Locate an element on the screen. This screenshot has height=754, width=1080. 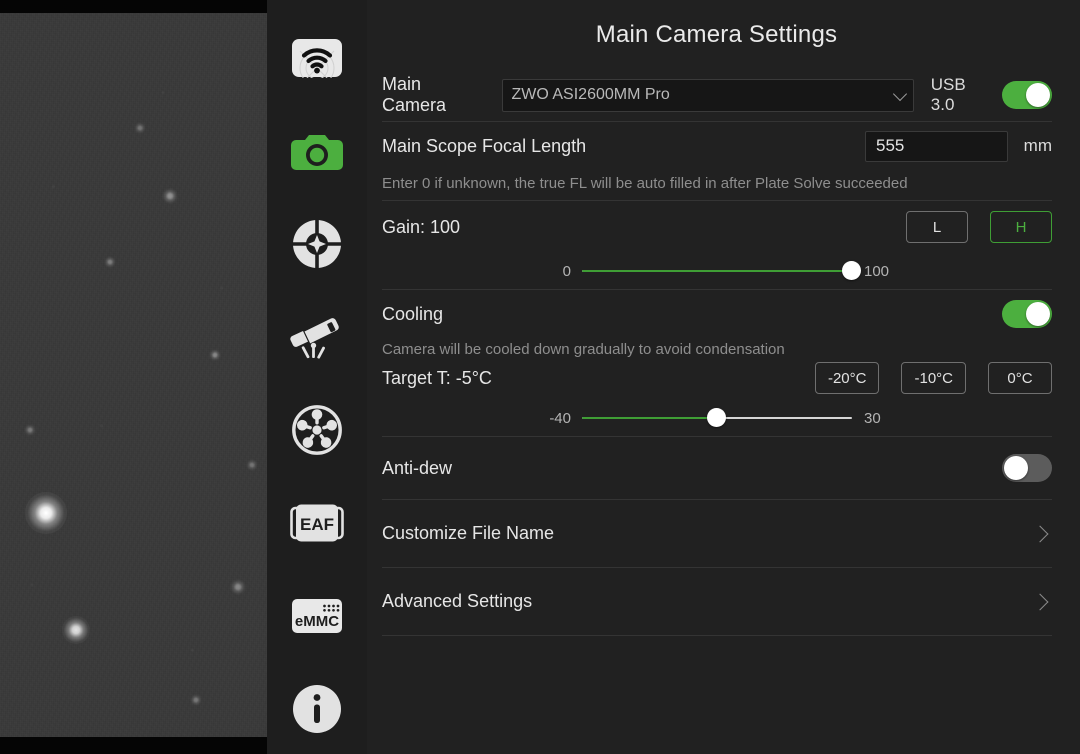
anti-dew-toggle is located at coordinates (1027, 468).